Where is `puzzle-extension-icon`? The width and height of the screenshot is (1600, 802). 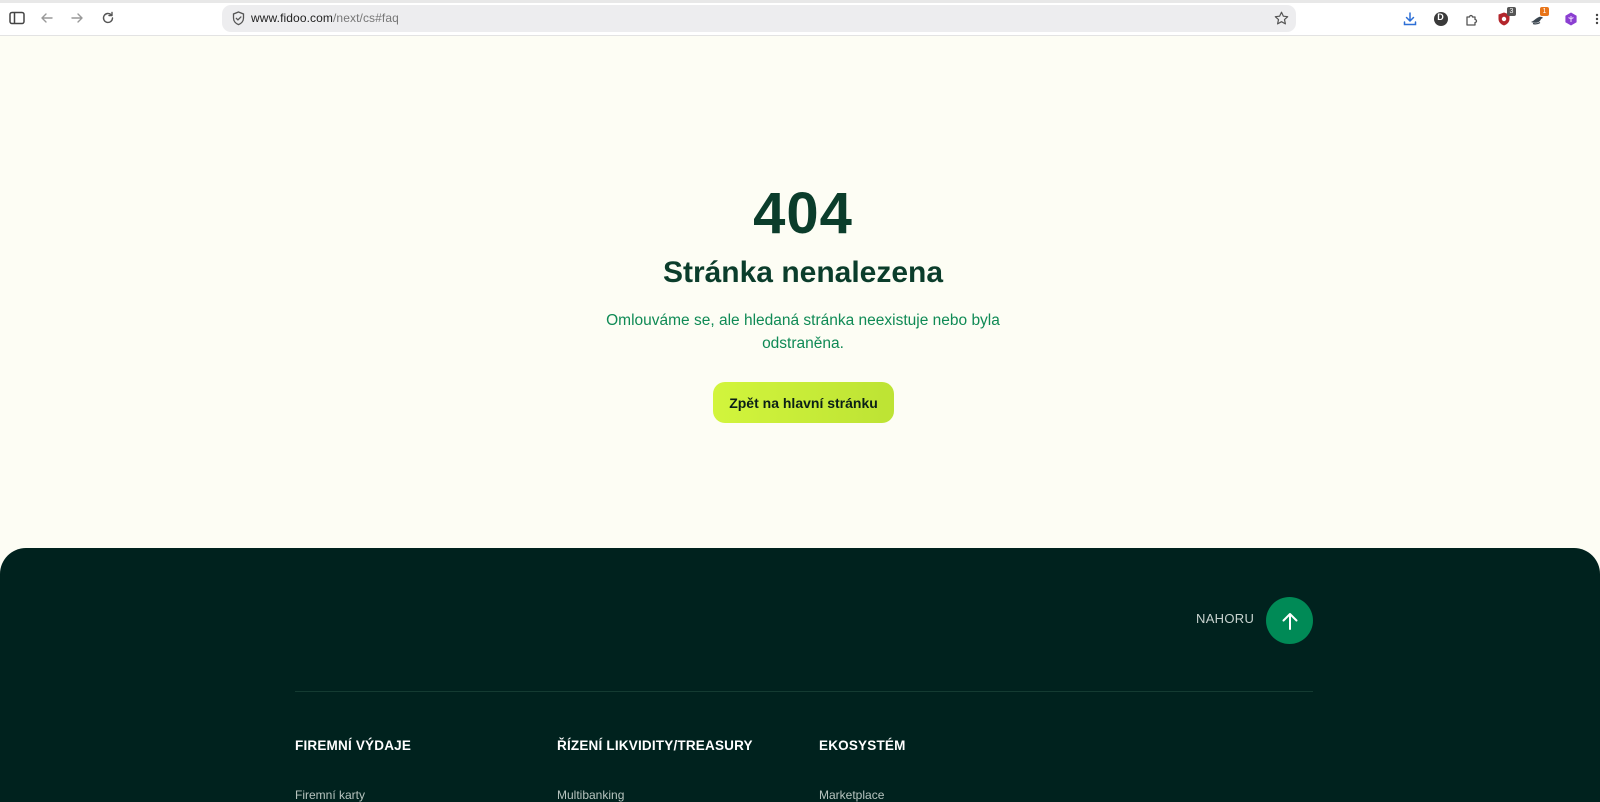
puzzle-extension-icon is located at coordinates (1471, 18).